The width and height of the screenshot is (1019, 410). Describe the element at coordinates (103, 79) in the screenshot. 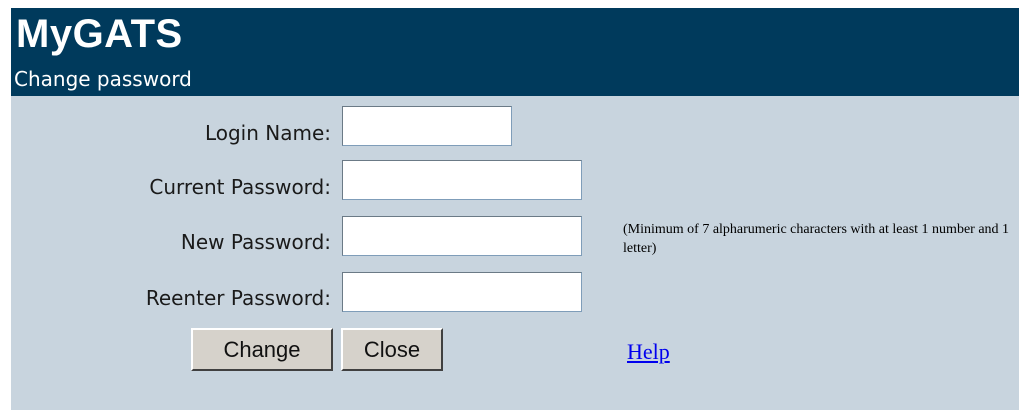

I see `page-subtitle: Change password` at that location.